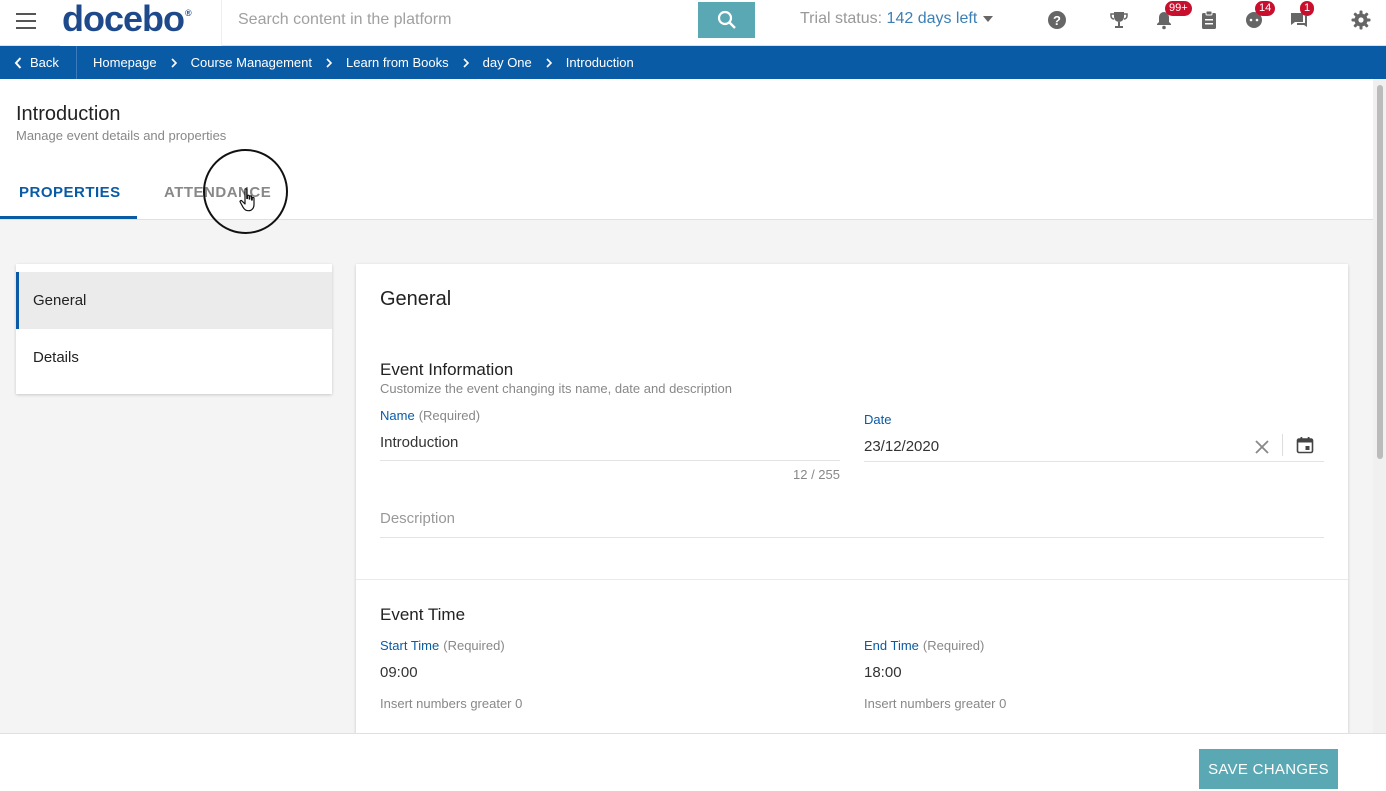 This screenshot has width=1386, height=791. I want to click on messages-badge: 1, so click(1307, 8).